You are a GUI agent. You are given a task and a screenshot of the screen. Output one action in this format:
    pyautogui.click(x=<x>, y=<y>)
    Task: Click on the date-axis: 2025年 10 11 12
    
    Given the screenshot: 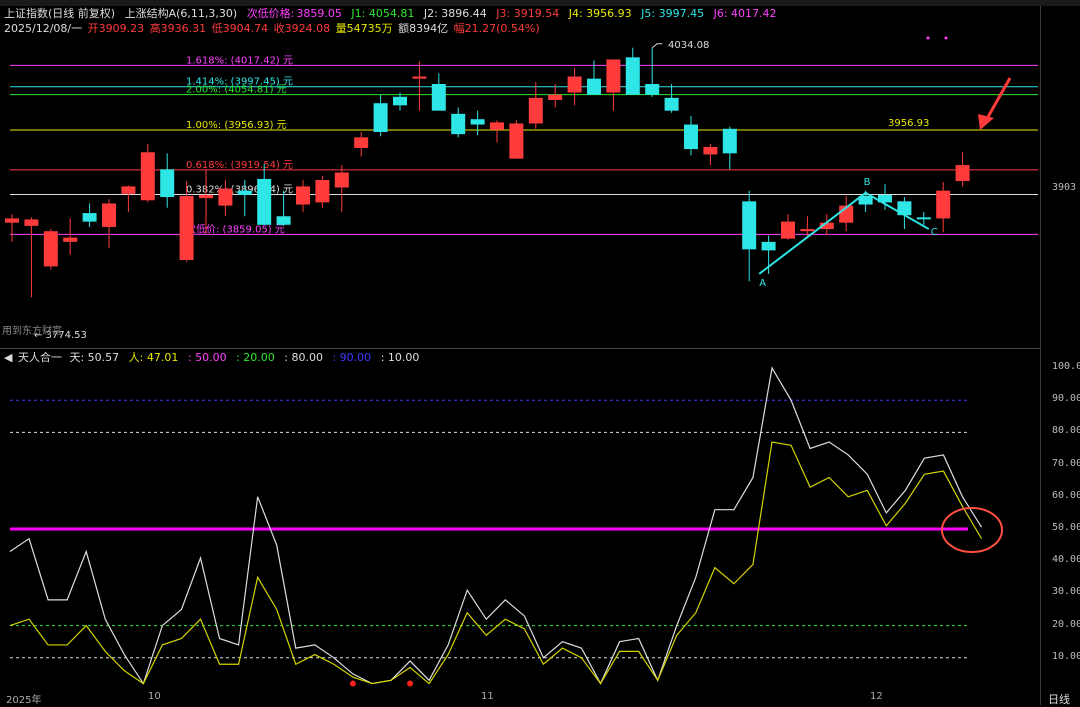 What is the action you would take?
    pyautogui.click(x=540, y=698)
    